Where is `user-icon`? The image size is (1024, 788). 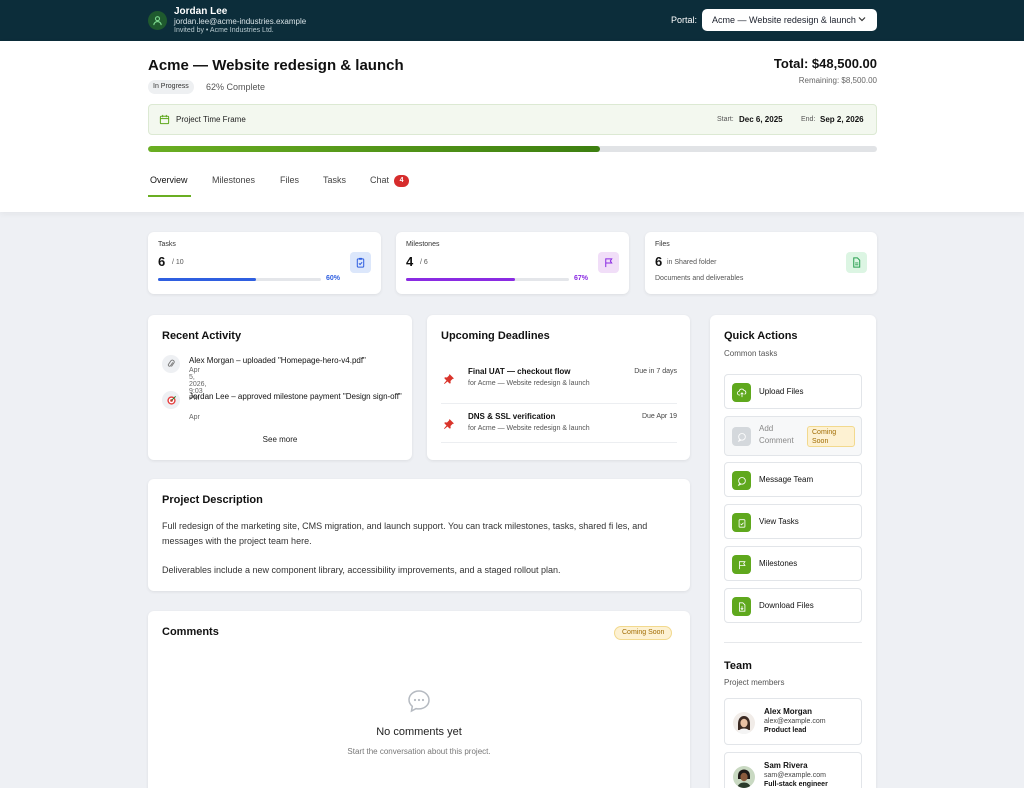 user-icon is located at coordinates (157, 21).